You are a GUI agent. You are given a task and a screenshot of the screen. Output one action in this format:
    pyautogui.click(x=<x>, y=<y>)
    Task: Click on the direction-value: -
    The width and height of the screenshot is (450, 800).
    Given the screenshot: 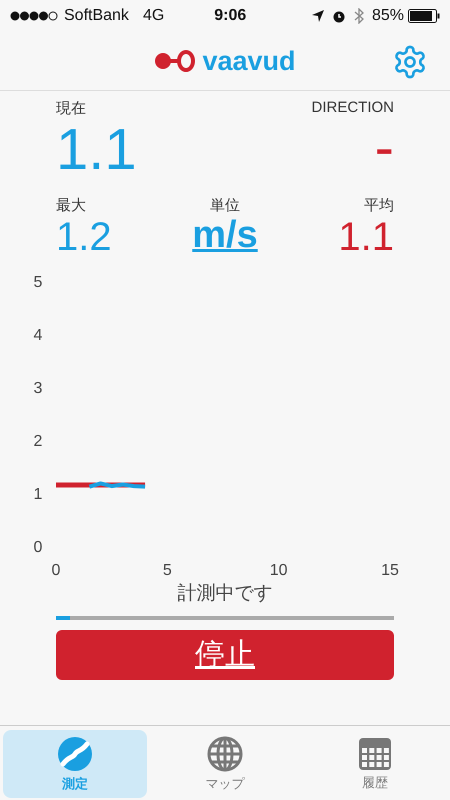 What is the action you would take?
    pyautogui.click(x=384, y=148)
    